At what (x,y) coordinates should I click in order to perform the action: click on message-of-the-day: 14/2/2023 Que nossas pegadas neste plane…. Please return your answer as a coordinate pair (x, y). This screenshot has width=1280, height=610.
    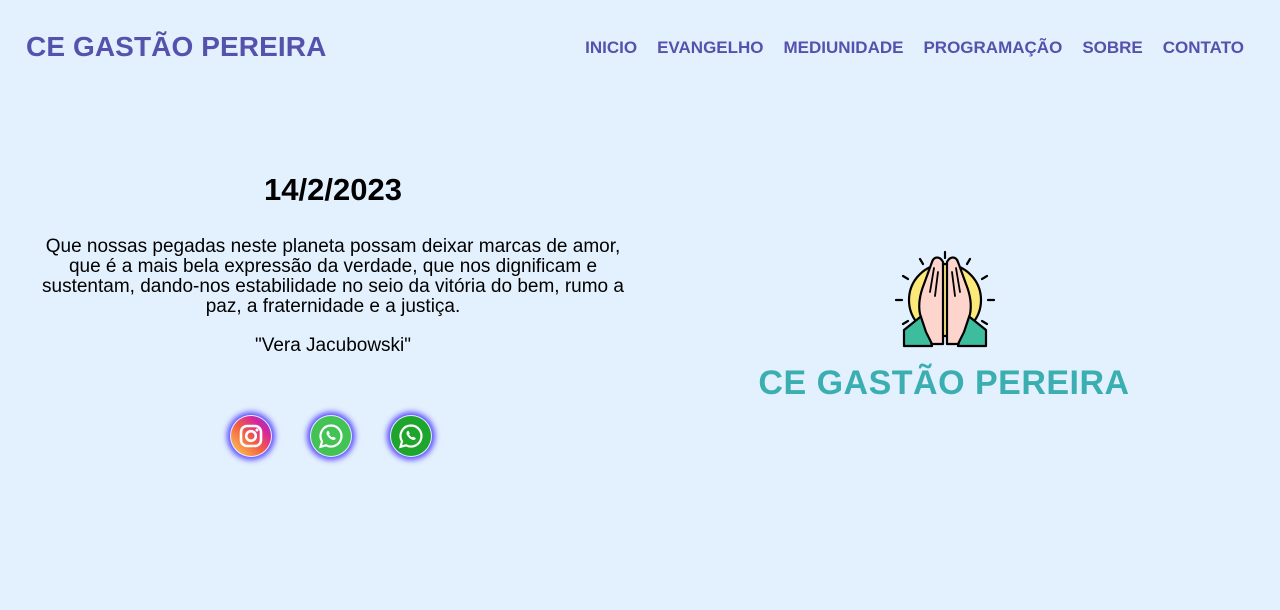
    Looking at the image, I should click on (333, 262).